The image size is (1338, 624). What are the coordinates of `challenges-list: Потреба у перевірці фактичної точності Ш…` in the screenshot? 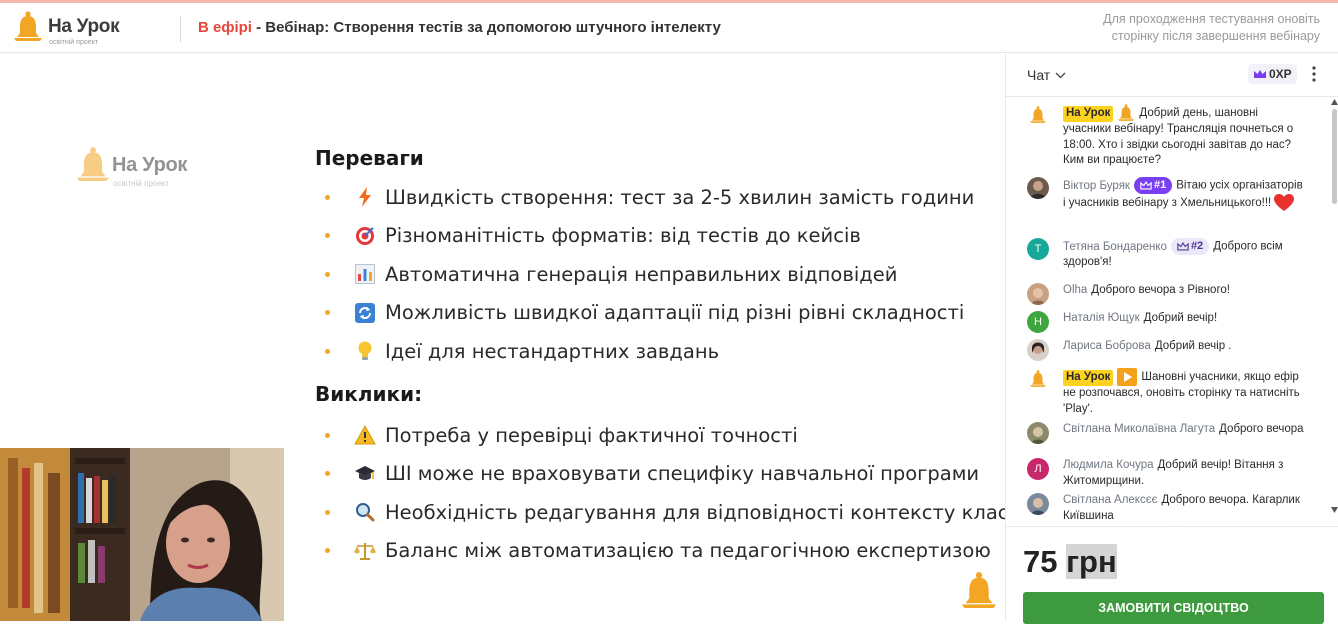 It's located at (665, 493).